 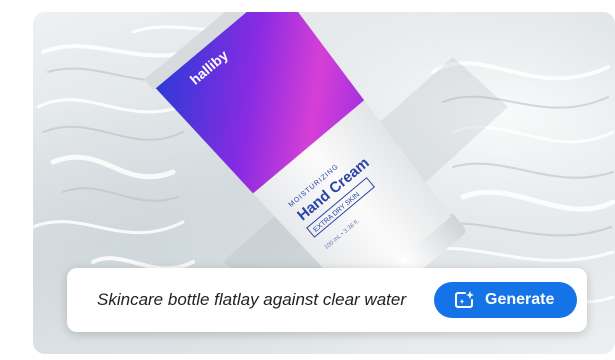 What do you see at coordinates (464, 299) in the screenshot?
I see `sparkle-frame-icon` at bounding box center [464, 299].